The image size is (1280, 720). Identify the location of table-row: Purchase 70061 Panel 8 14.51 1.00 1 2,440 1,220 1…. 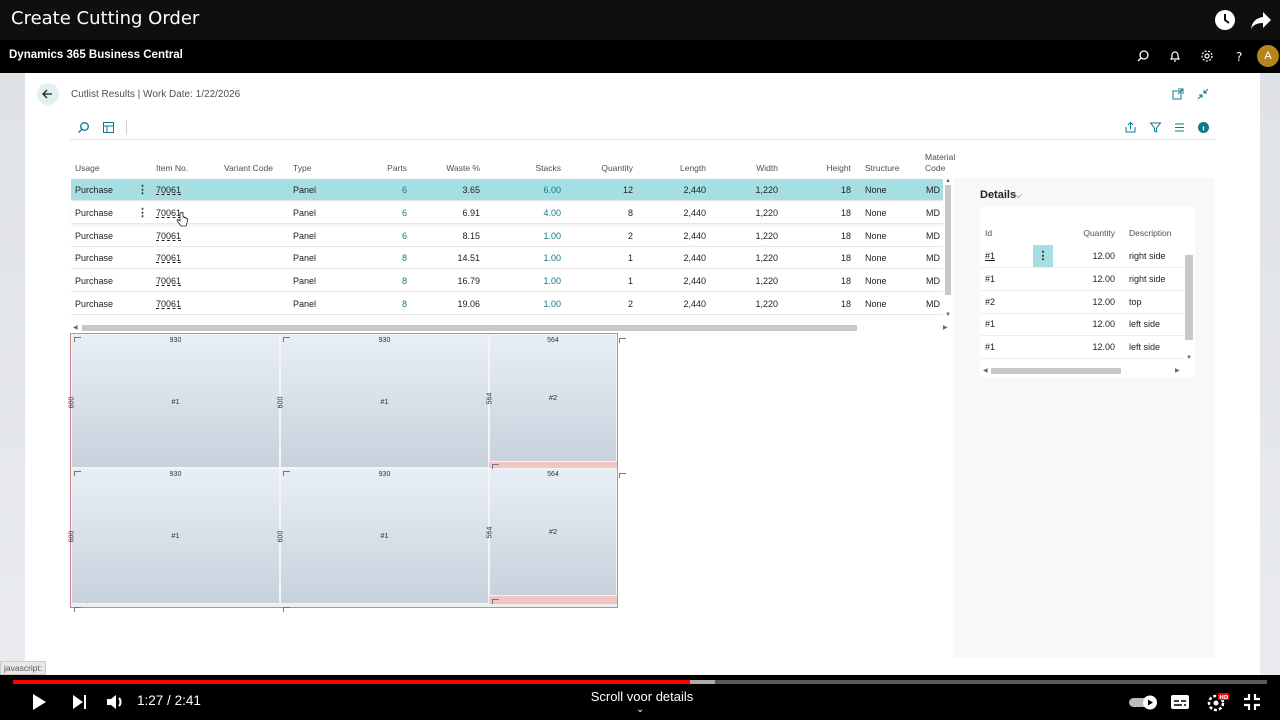
(507, 258).